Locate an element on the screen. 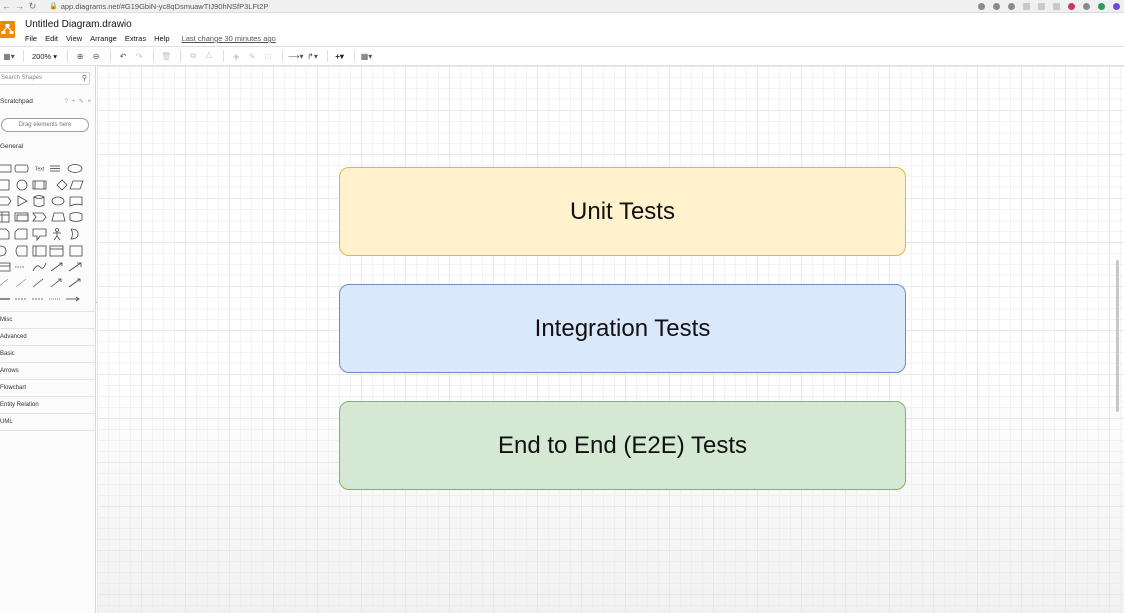  to-front-icon: ⧉ is located at coordinates (193, 56).